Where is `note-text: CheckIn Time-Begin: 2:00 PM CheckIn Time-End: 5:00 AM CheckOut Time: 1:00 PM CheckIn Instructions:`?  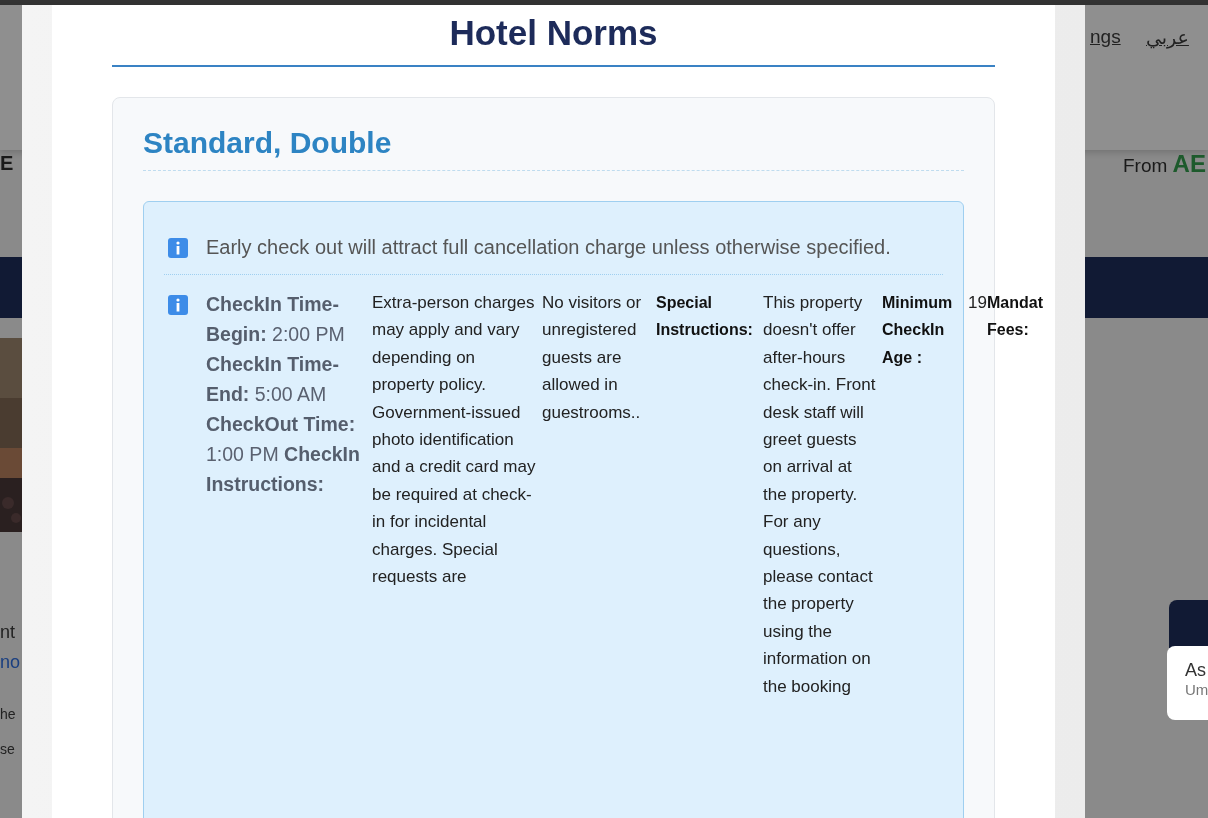 note-text: CheckIn Time-Begin: 2:00 PM CheckIn Time-End: 5:00 AM CheckOut Time: 1:00 PM CheckIn Instructions: is located at coordinates (283, 394).